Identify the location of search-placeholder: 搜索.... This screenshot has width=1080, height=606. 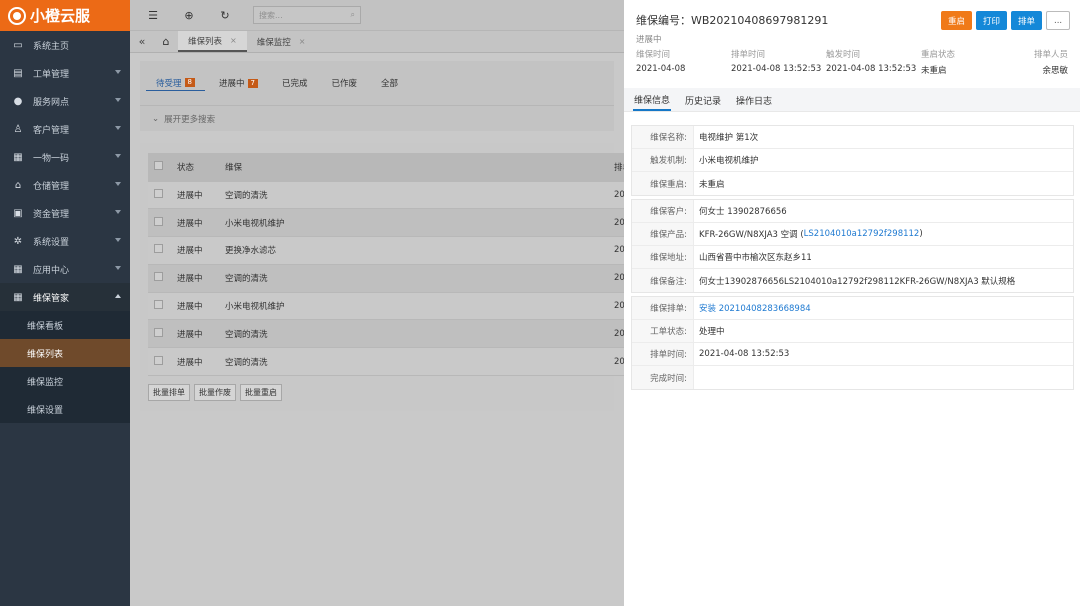
(271, 15).